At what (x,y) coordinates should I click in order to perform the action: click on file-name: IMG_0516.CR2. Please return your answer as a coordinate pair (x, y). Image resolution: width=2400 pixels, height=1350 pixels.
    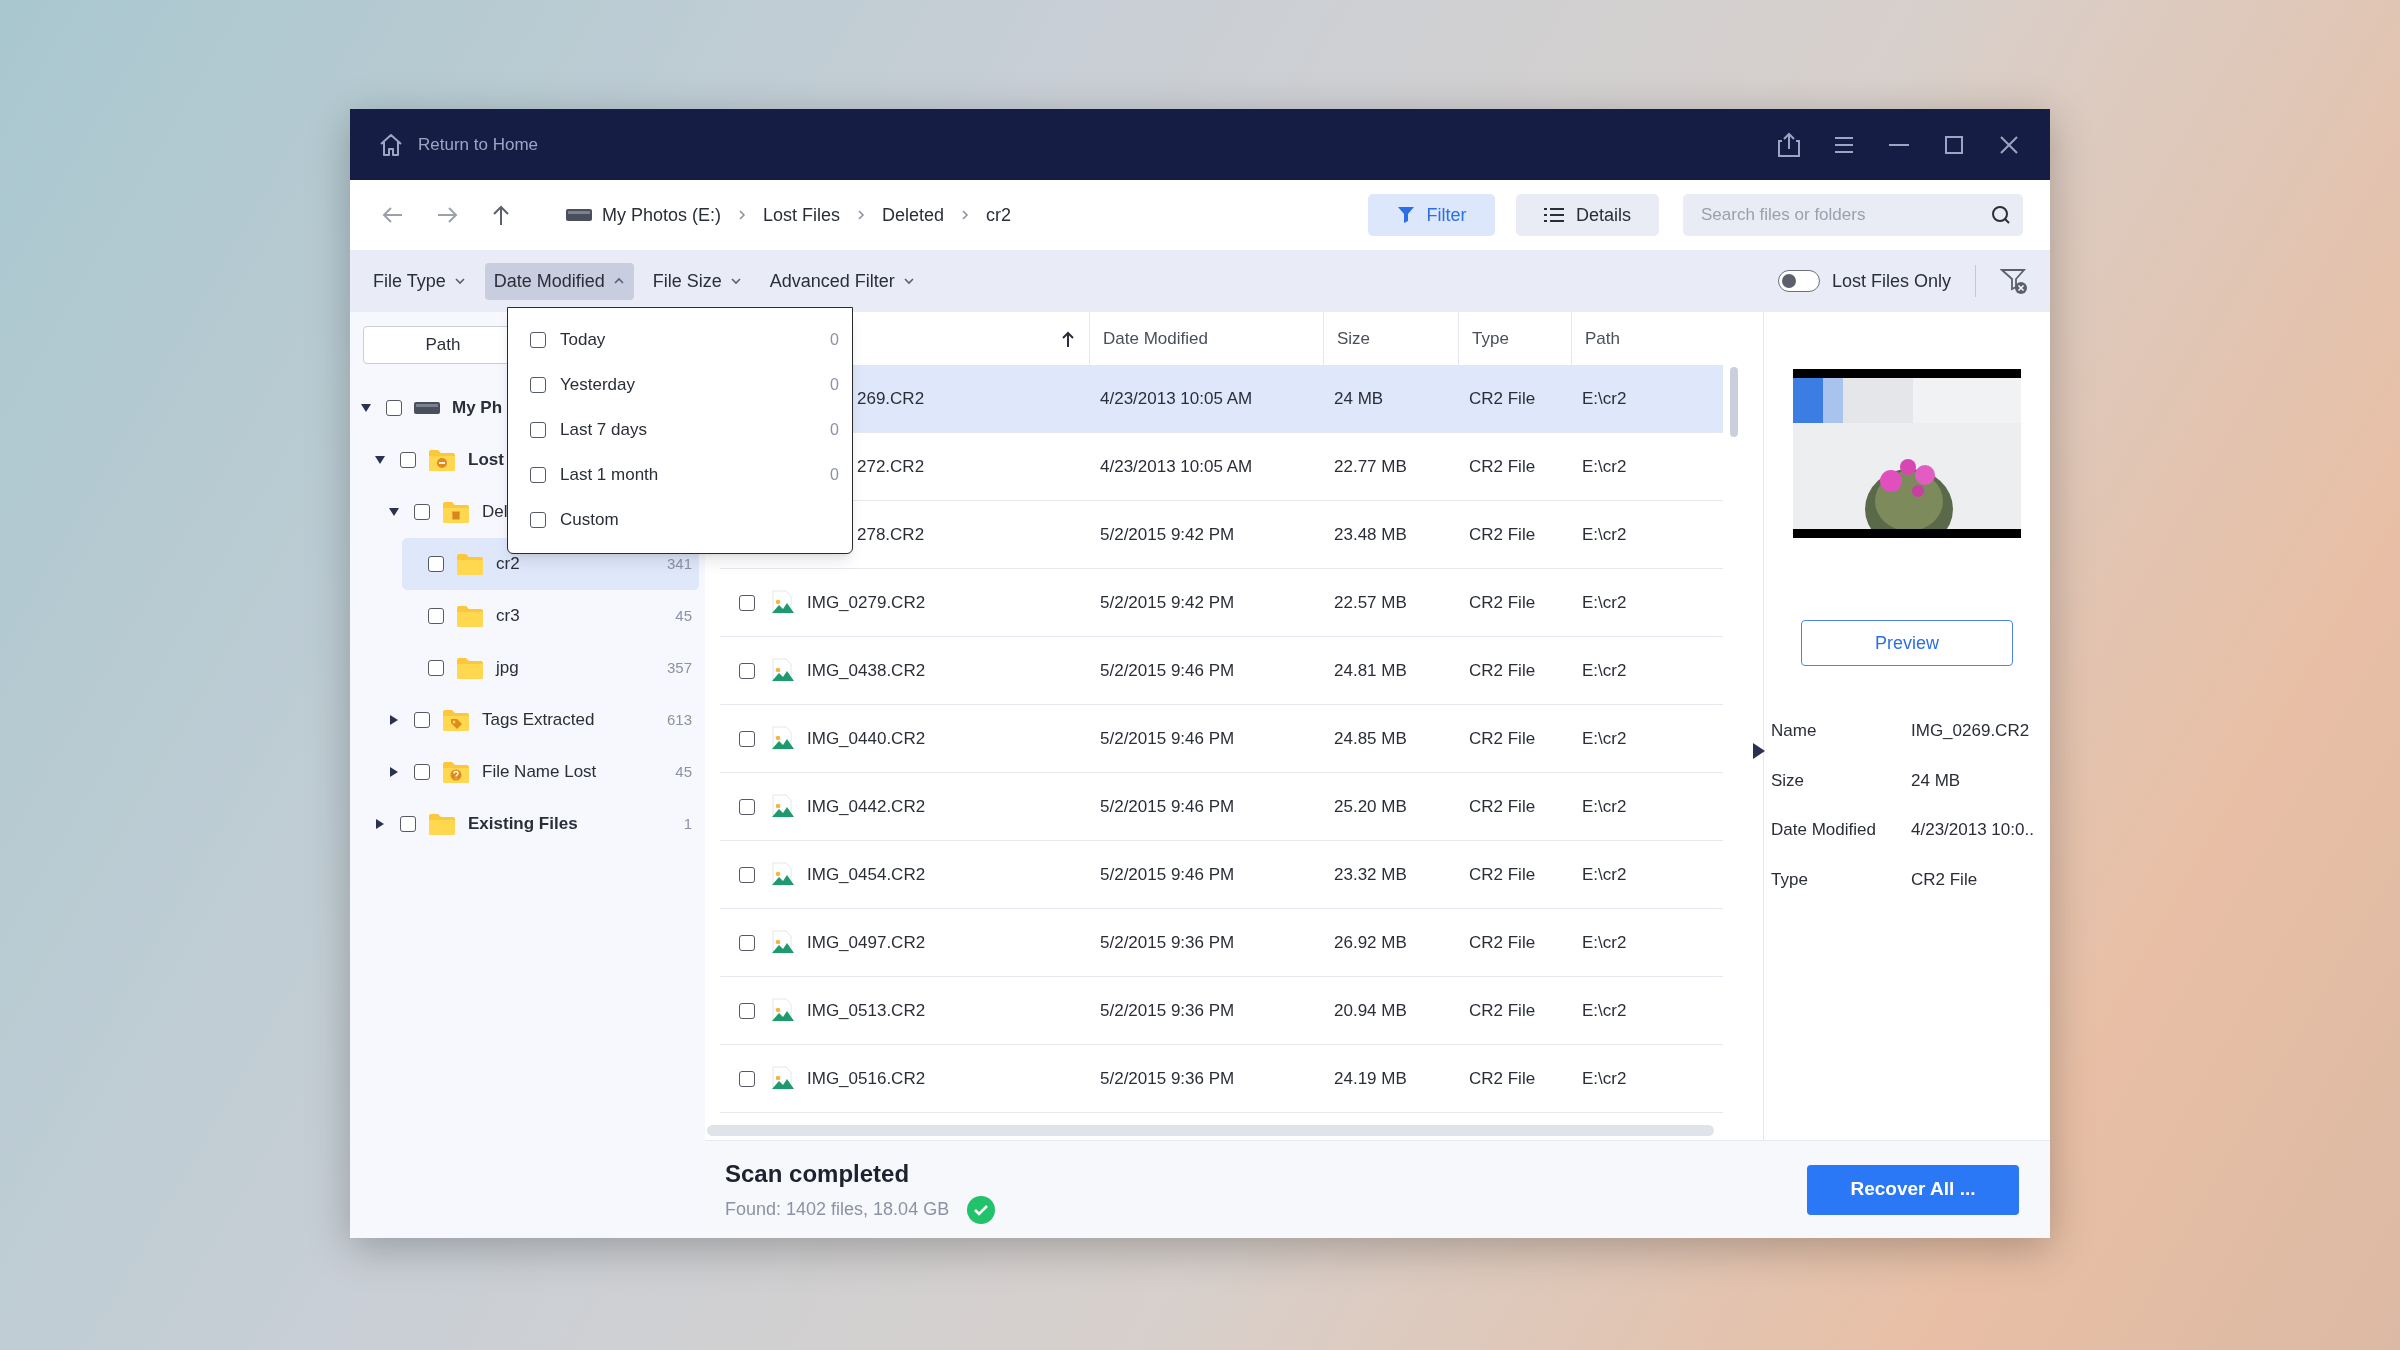
    Looking at the image, I should click on (866, 1078).